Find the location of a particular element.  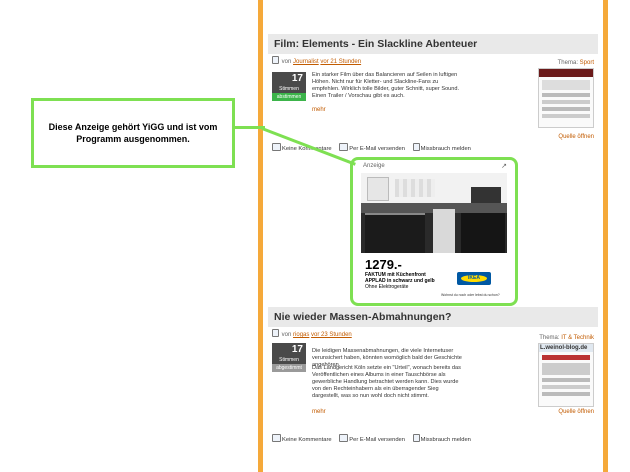

ad-price: 1279.- is located at coordinates (383, 264).